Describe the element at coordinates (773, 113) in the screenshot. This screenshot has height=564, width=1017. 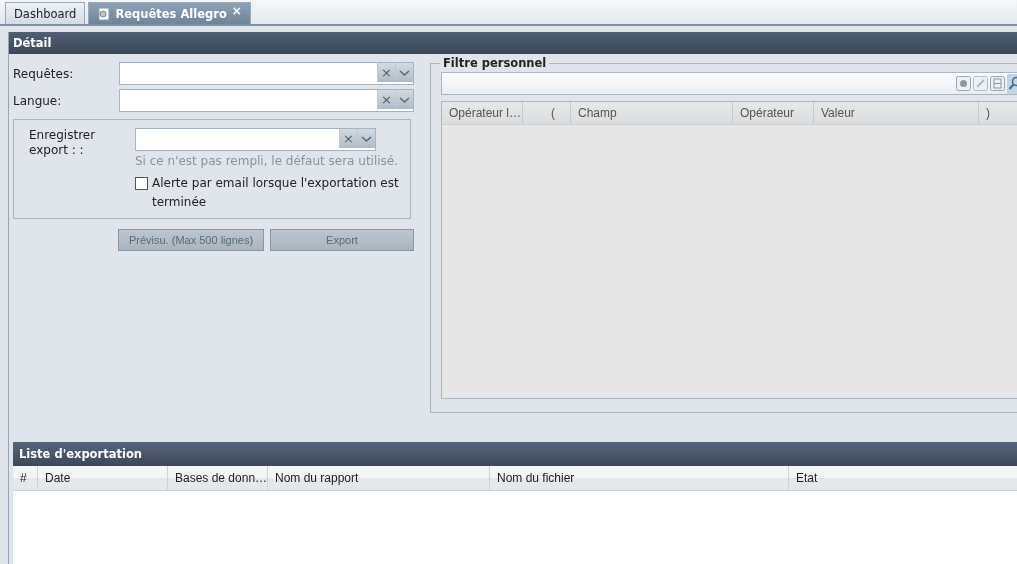
I see `column-header: Opérateur` at that location.